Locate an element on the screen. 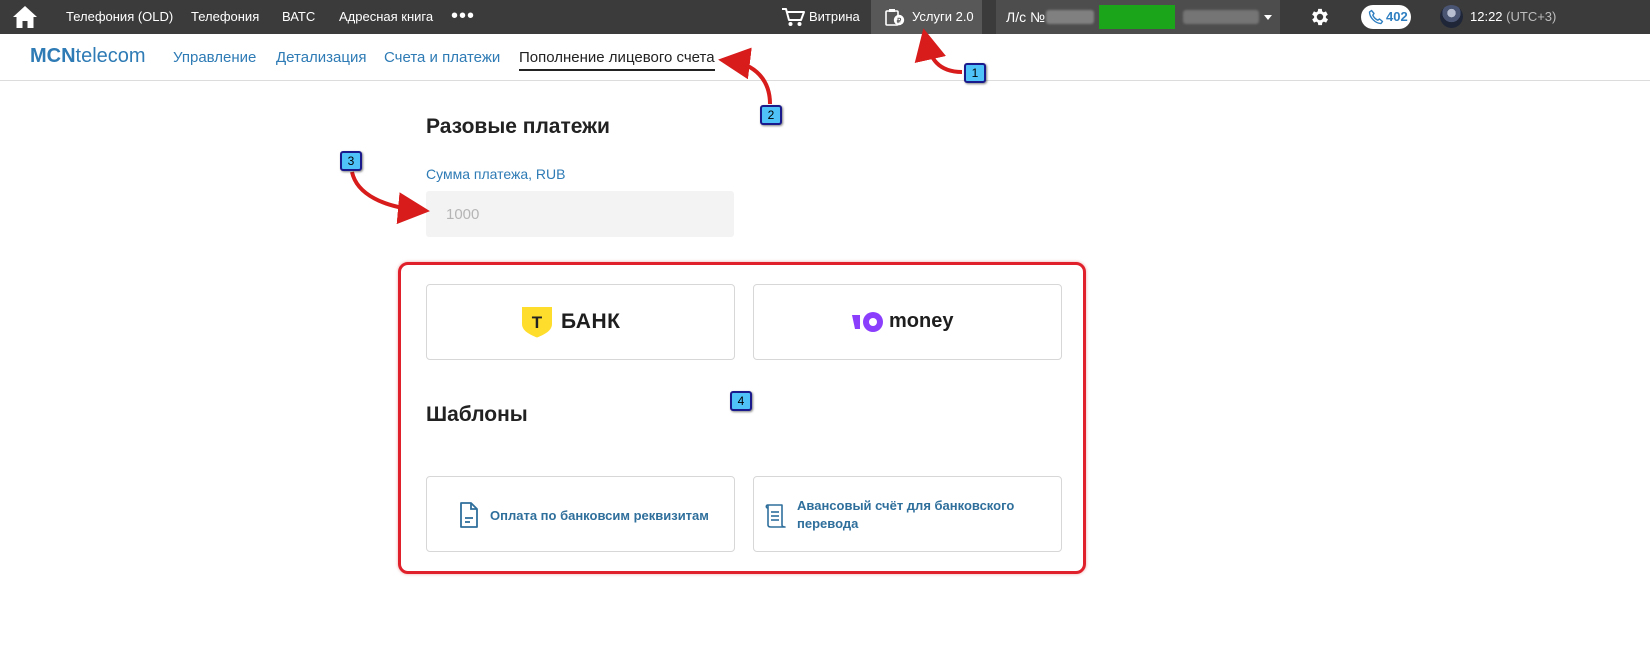 The width and height of the screenshot is (1650, 650). cart-icon is located at coordinates (793, 17).